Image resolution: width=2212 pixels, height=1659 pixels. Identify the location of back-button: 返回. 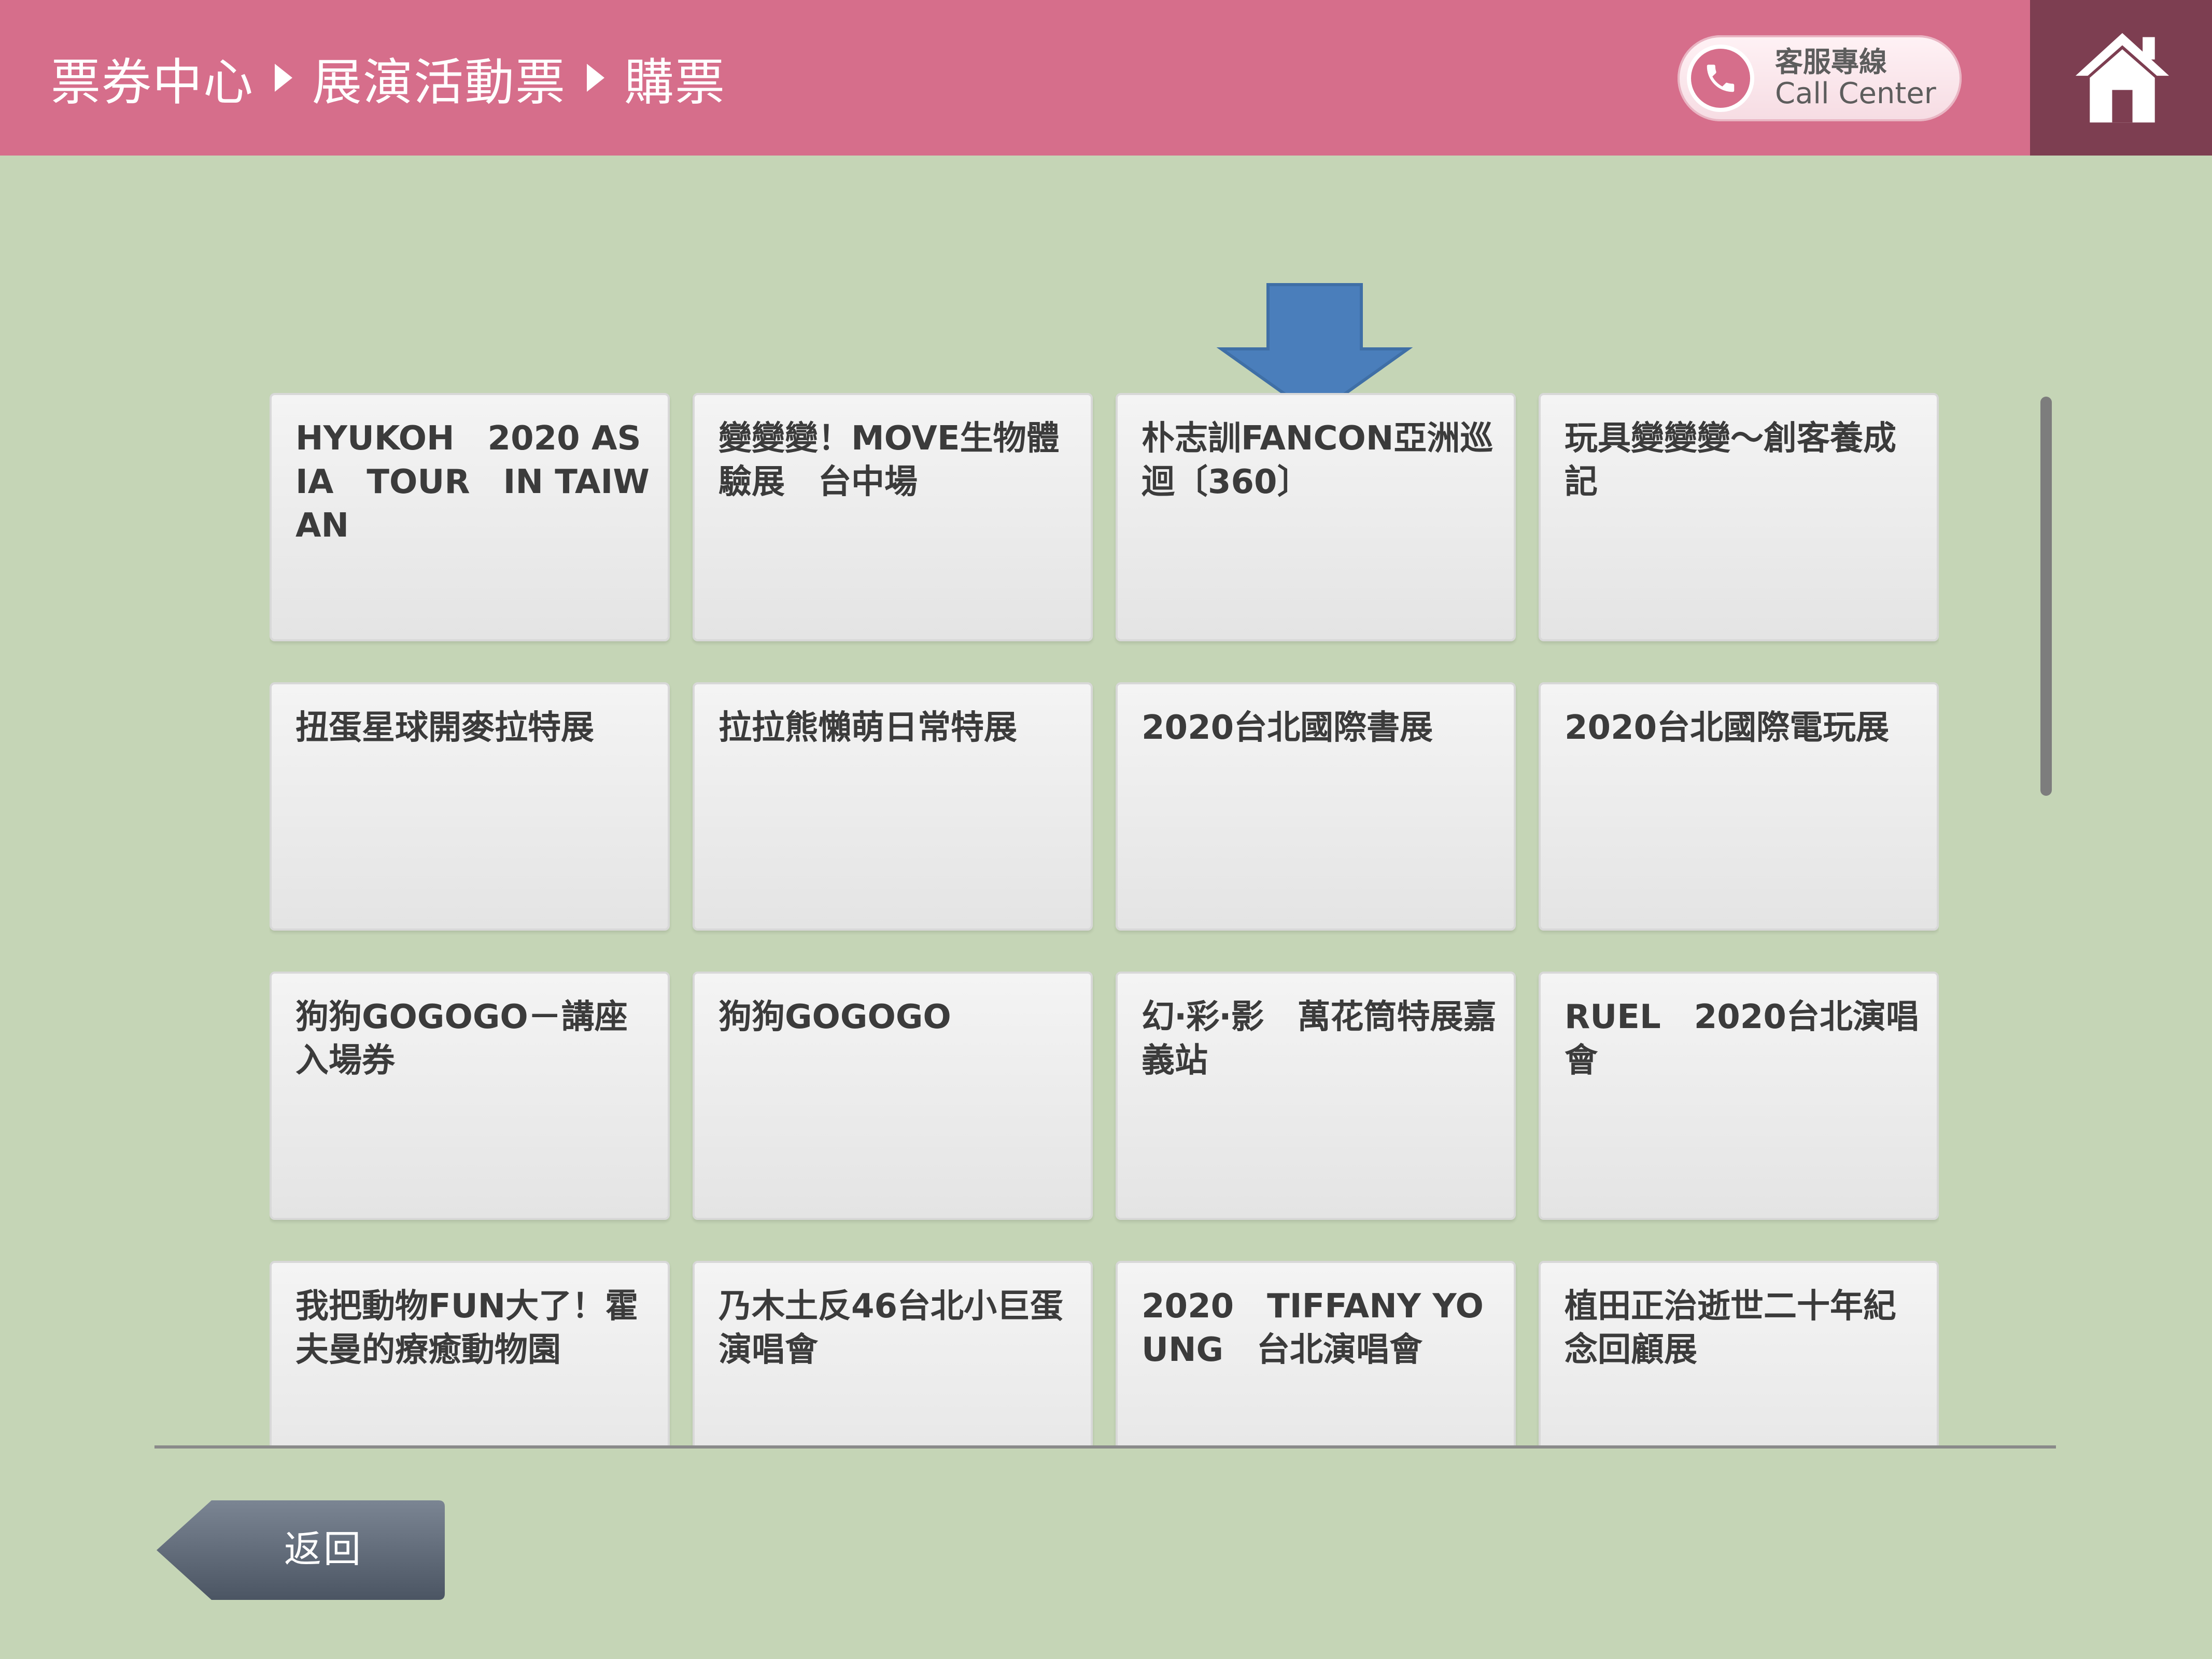
(301, 1550).